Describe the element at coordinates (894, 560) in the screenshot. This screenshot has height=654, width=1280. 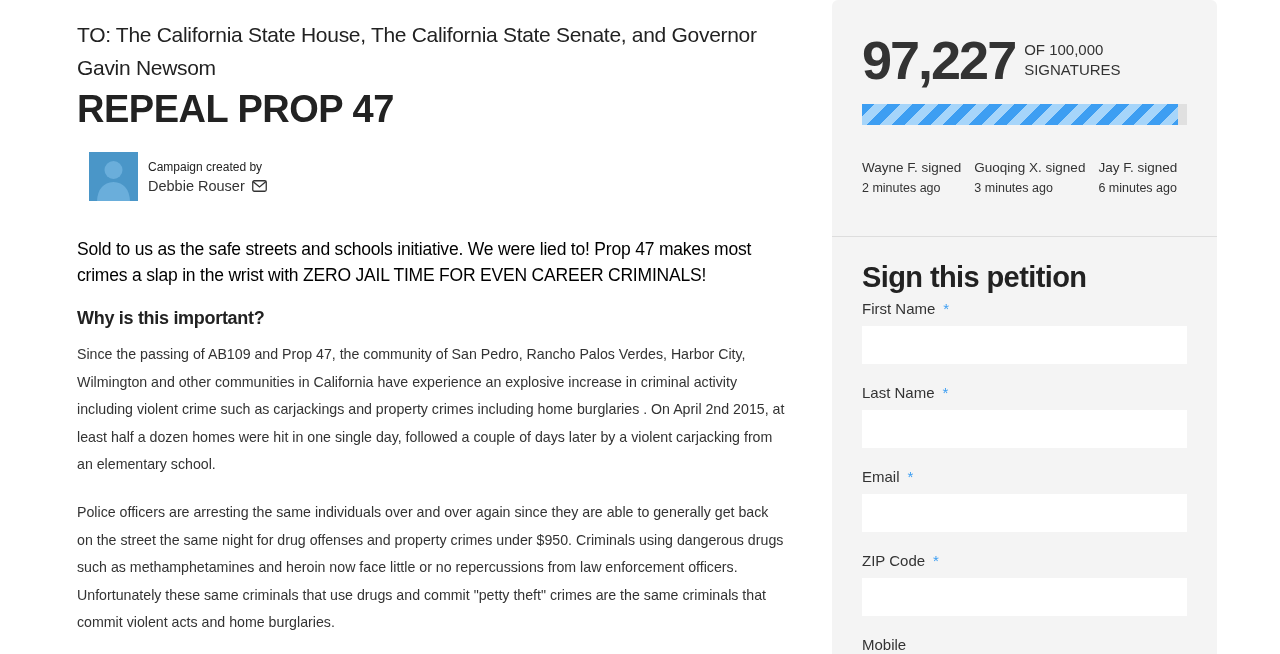
I see `field-label: ZIP Code` at that location.